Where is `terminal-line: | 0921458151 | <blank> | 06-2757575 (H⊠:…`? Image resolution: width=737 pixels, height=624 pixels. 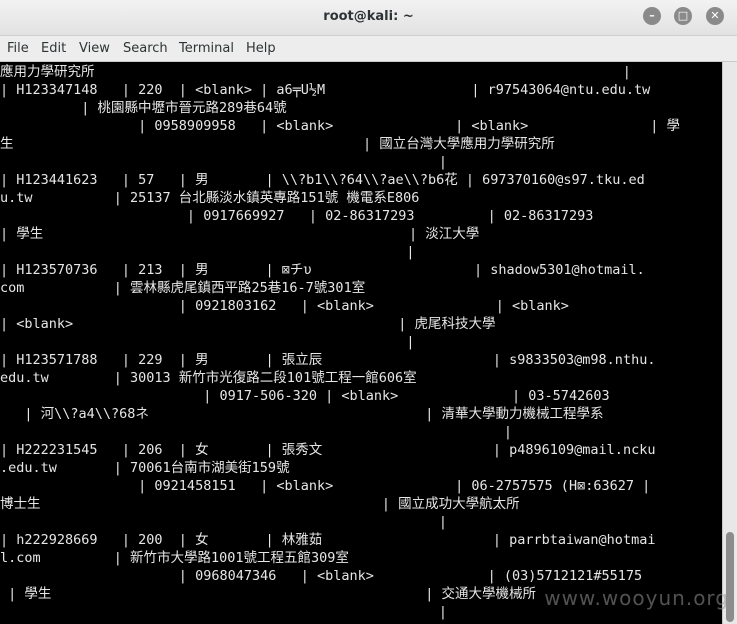
terminal-line: | 0921458151 | <blank> | 06-2757575 (H⊠:… is located at coordinates (325, 486).